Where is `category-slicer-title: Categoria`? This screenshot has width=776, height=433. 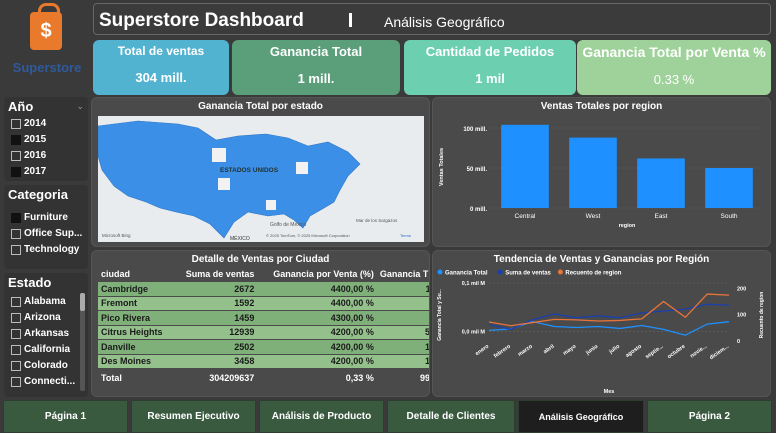
category-slicer-title: Categoria is located at coordinates (38, 194).